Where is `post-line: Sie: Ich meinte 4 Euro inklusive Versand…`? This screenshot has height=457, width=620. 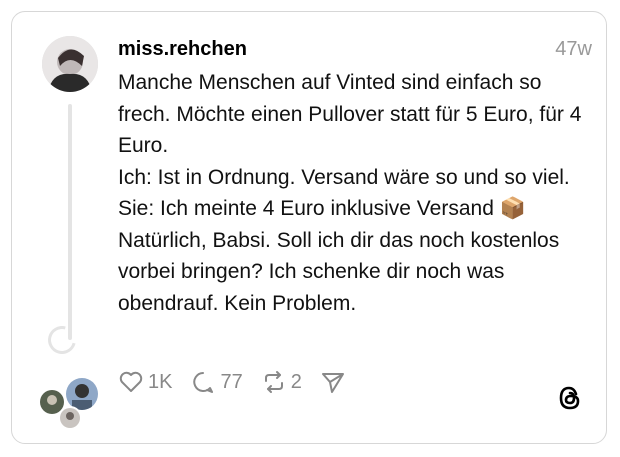 post-line: Sie: Ich meinte 4 Euro inklusive Versand… is located at coordinates (322, 208).